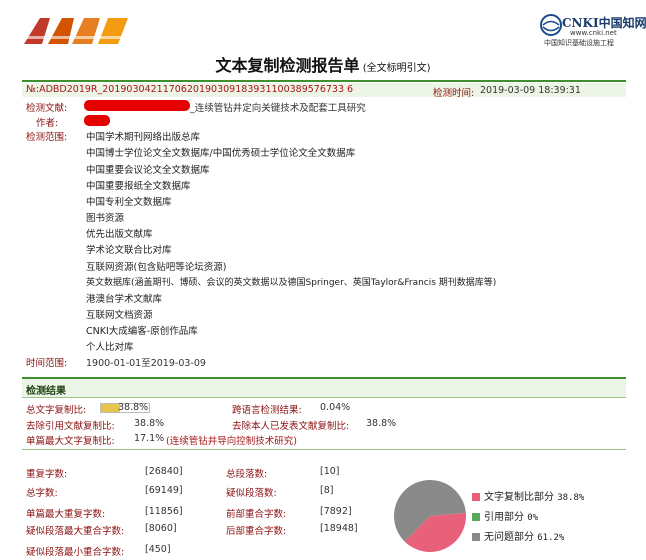 Image resolution: width=646 pixels, height=560 pixels. I want to click on legend-item: 无问题部分 61.2%, so click(552, 538).